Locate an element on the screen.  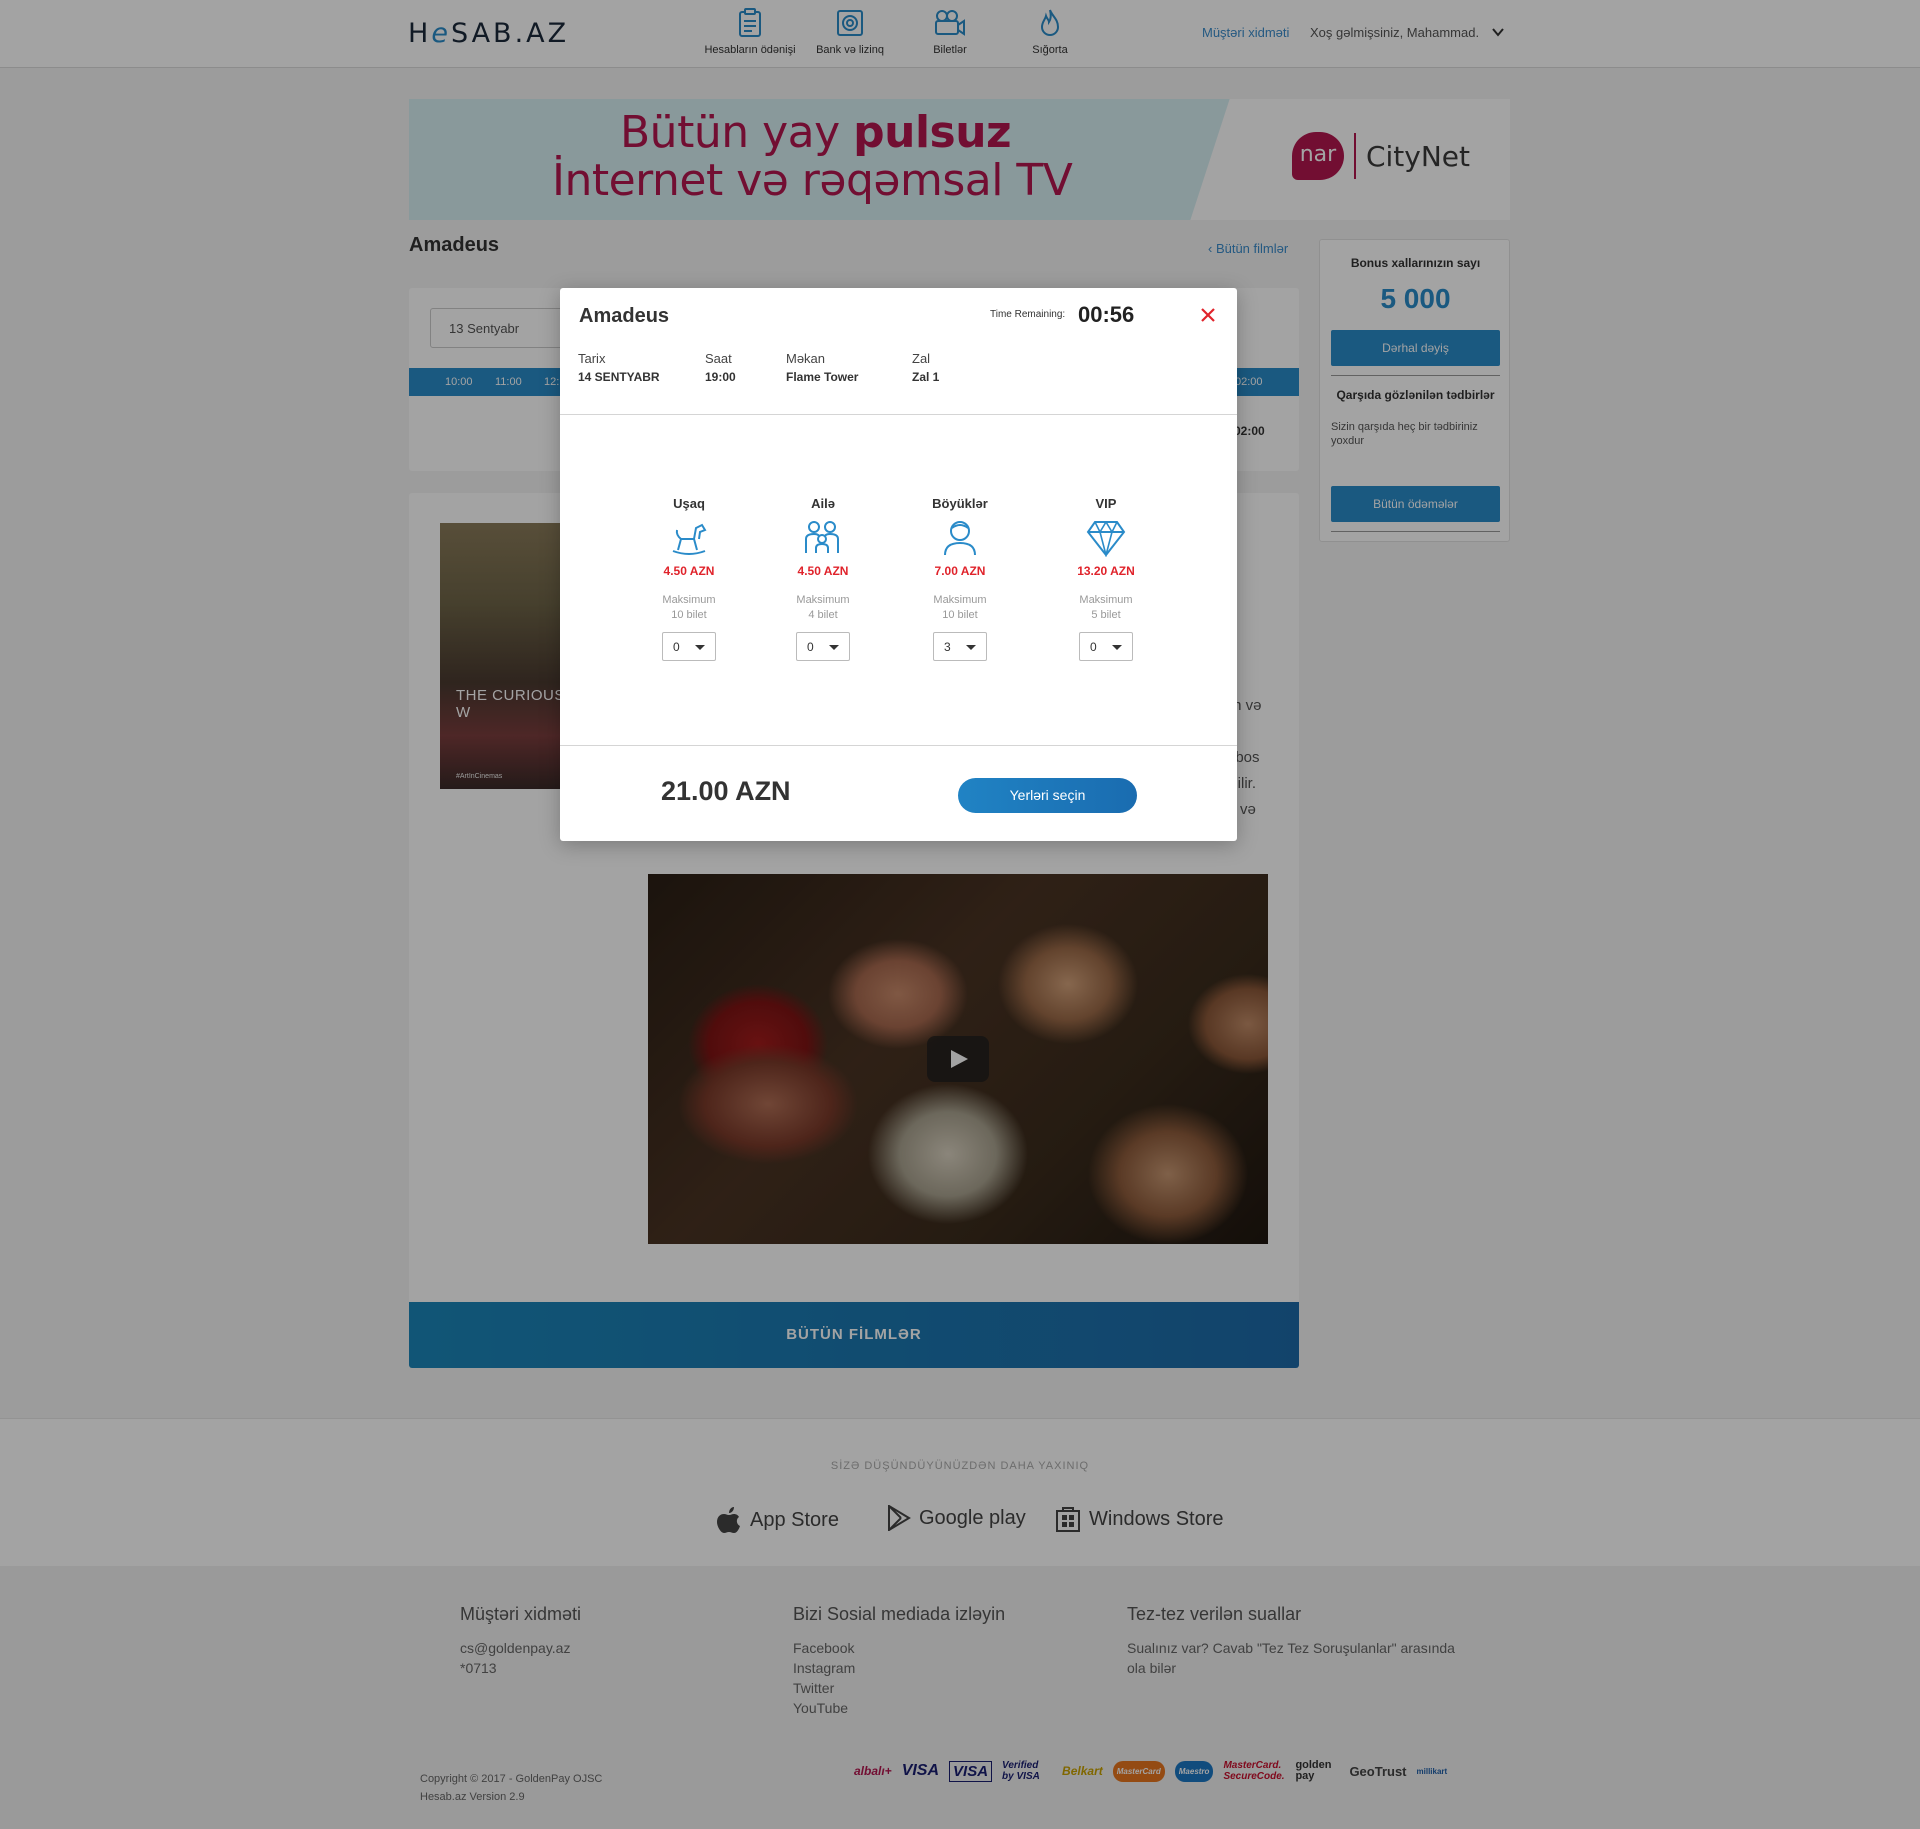
select-seats-button: Yerləri seçin is located at coordinates (1047, 795).